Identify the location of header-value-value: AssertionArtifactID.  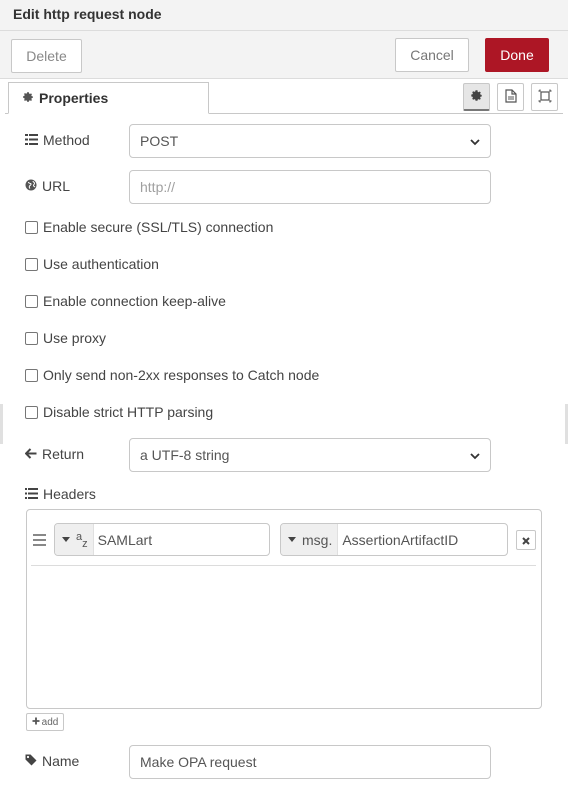
(398, 539).